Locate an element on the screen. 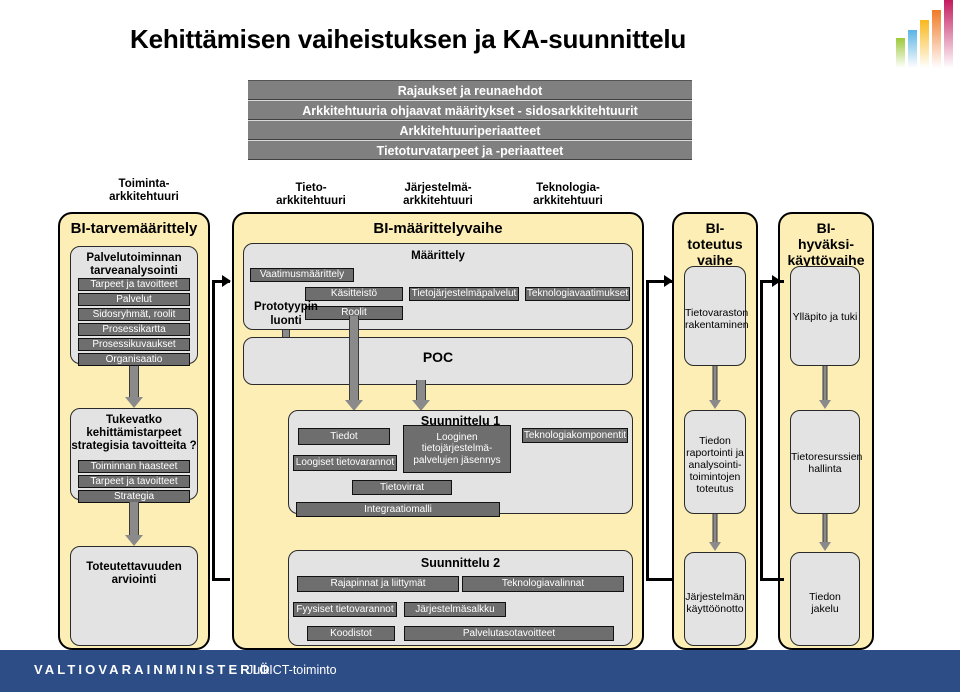 The height and width of the screenshot is (692, 960). item-tietovirrat: Tietovirrat is located at coordinates (402, 487).